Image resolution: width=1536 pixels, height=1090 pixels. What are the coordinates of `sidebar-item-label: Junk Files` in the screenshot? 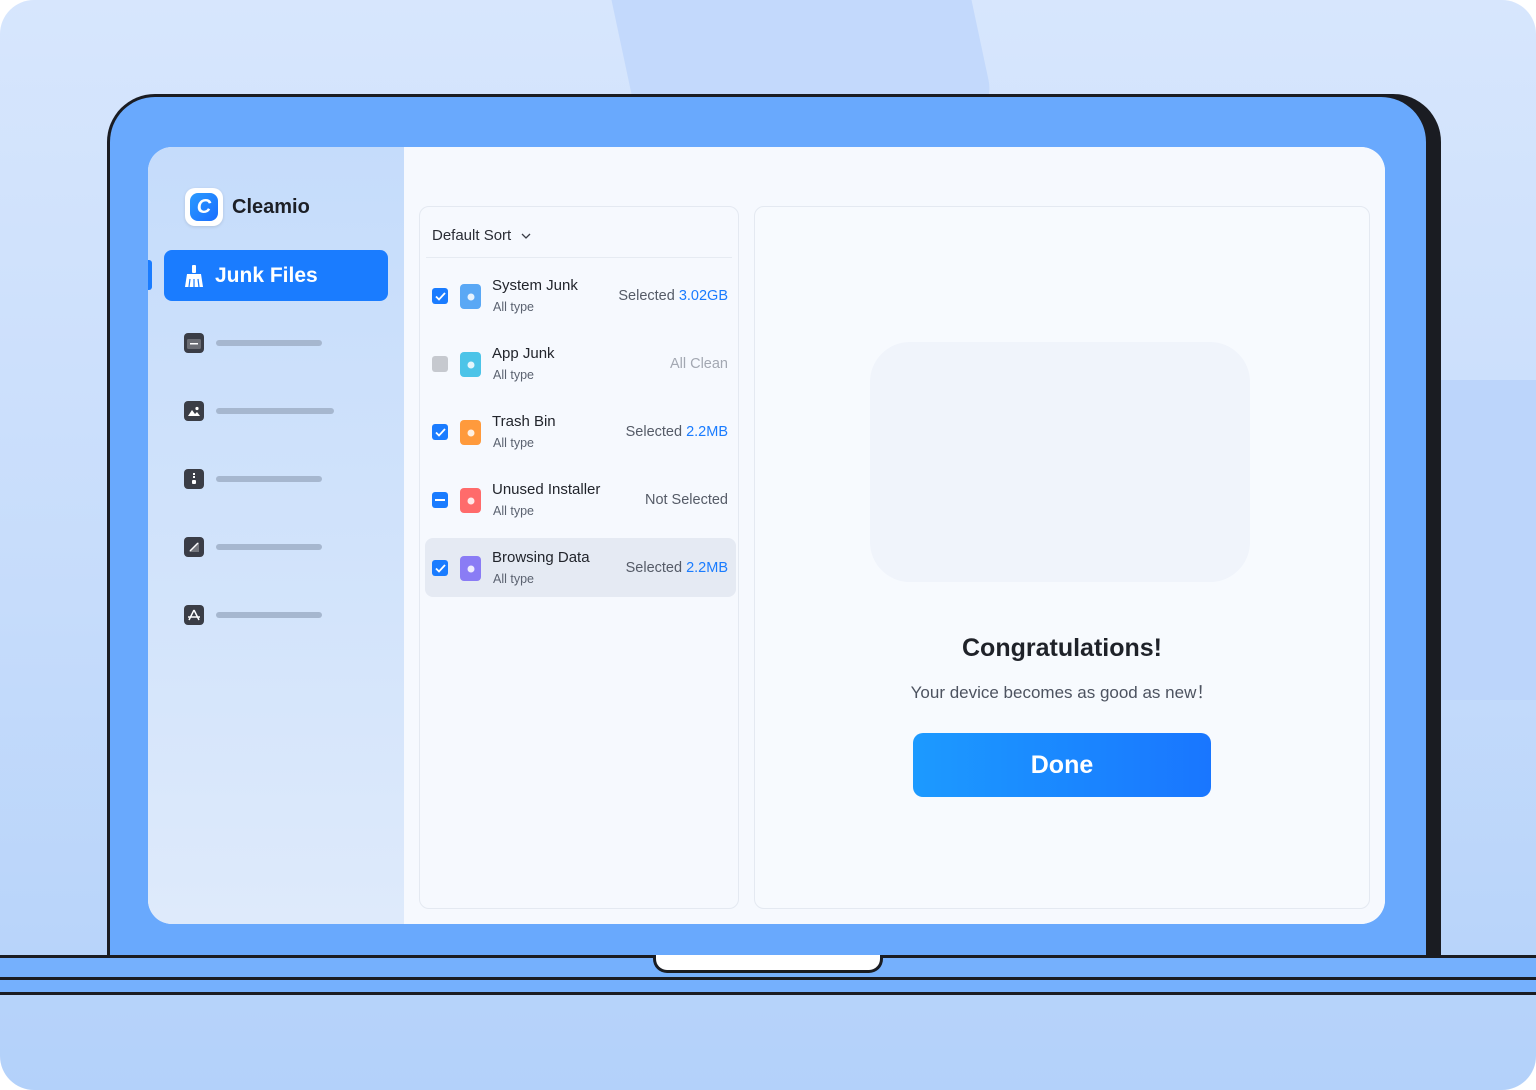 It's located at (266, 275).